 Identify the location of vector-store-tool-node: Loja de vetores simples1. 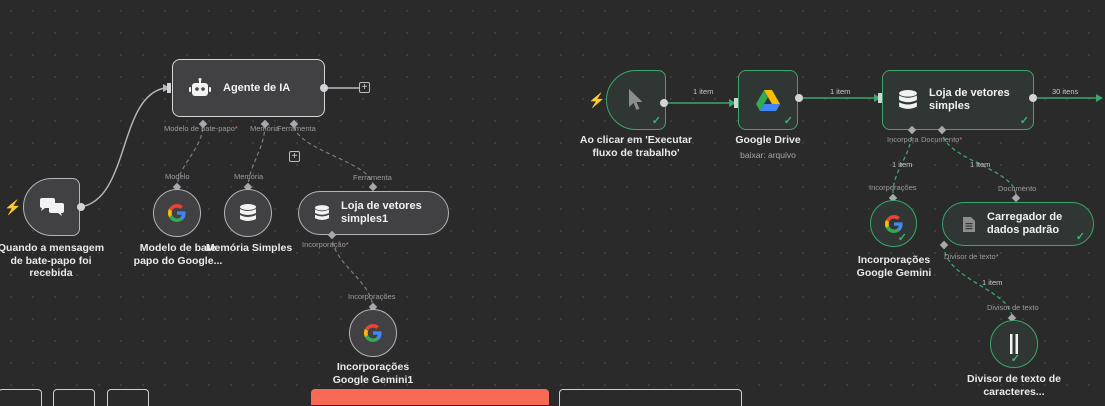
(373, 213).